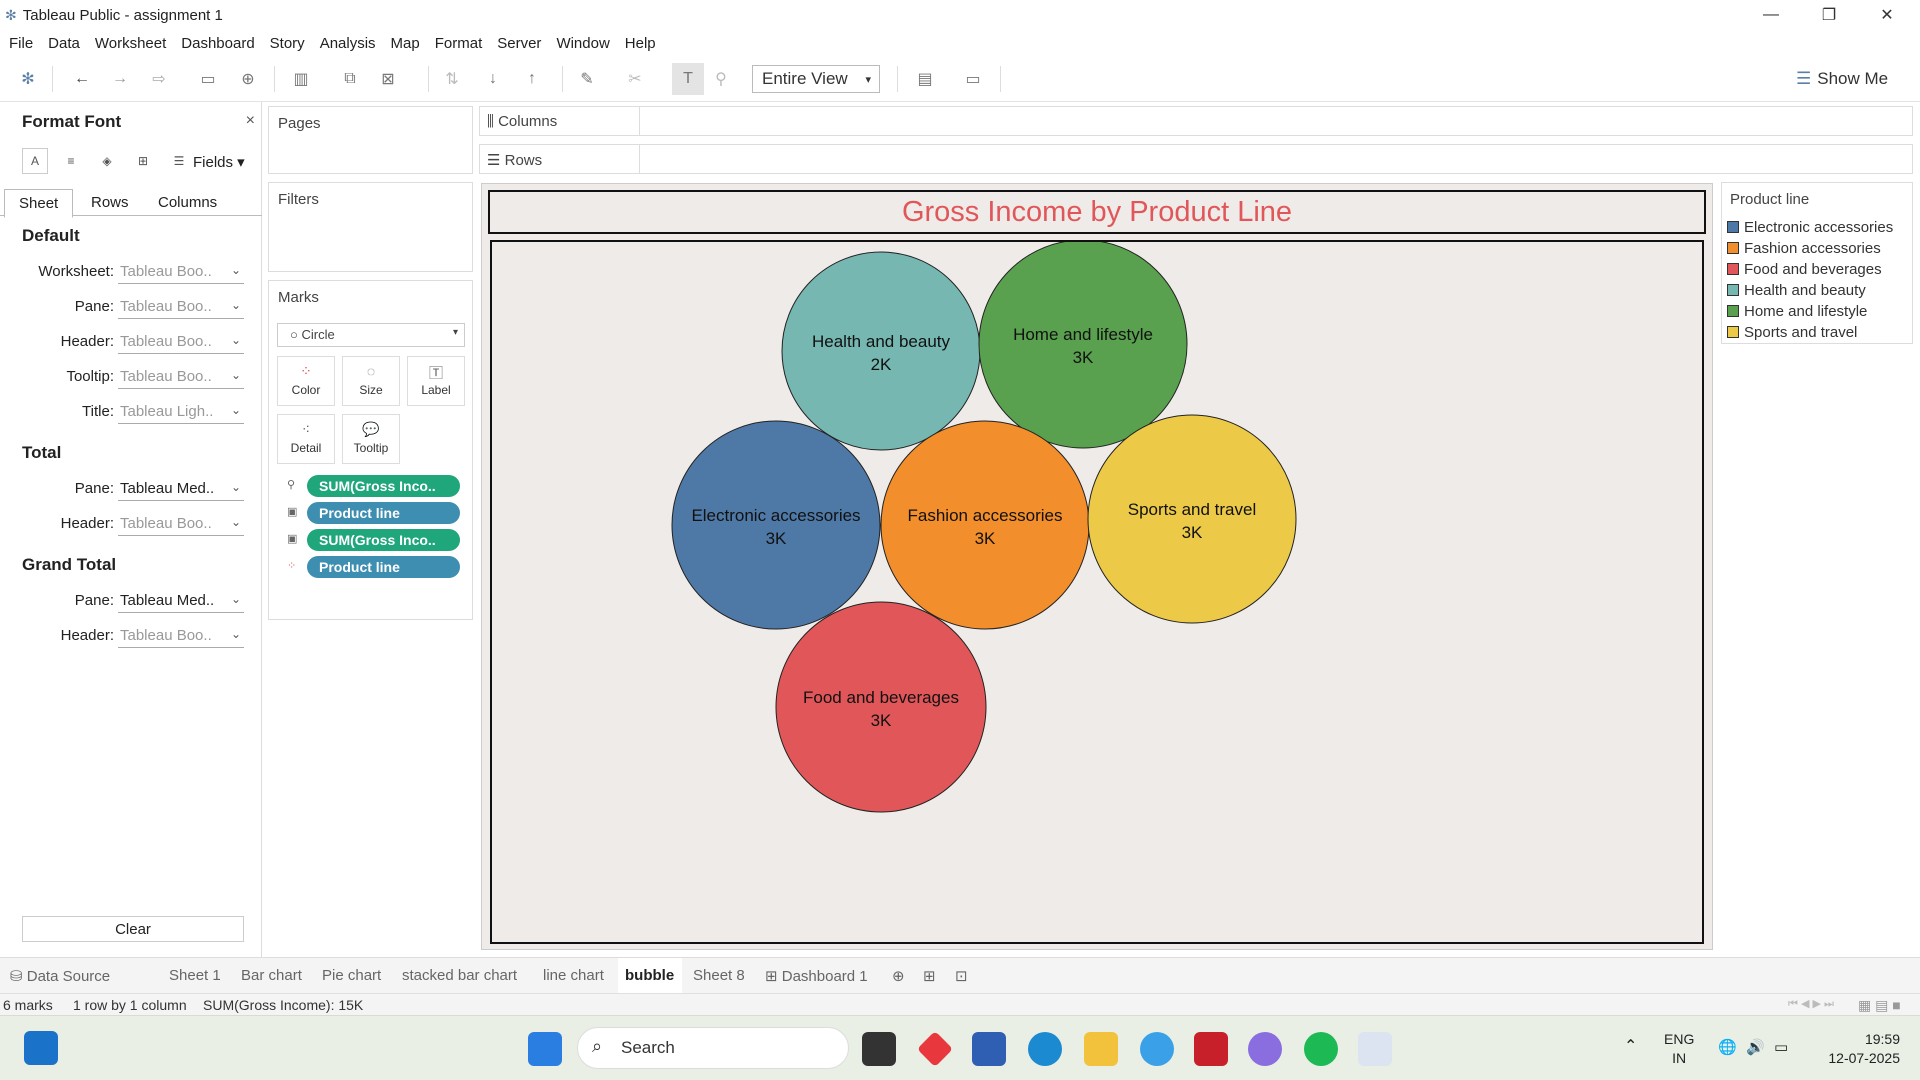 Image resolution: width=1920 pixels, height=1080 pixels. I want to click on legend-item: Home and lifestyle, so click(1797, 311).